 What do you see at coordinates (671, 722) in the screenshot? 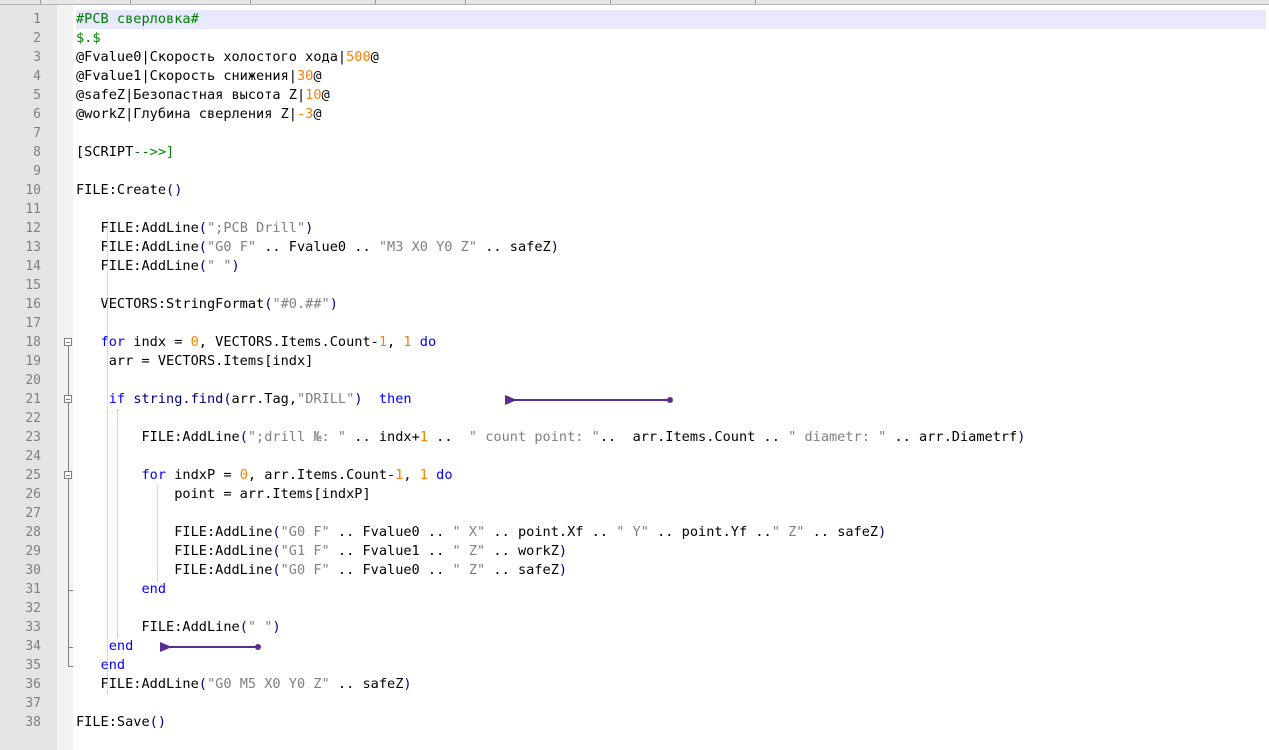
I see `code-line: FILE:Save()` at bounding box center [671, 722].